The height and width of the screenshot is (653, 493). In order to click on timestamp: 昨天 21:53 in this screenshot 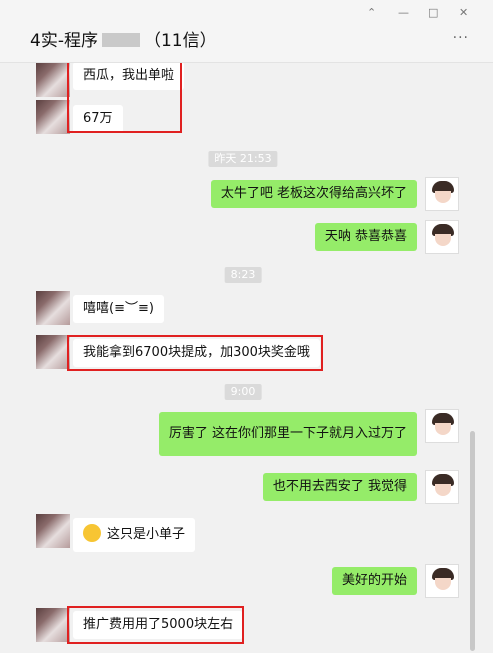, I will do `click(243, 159)`.